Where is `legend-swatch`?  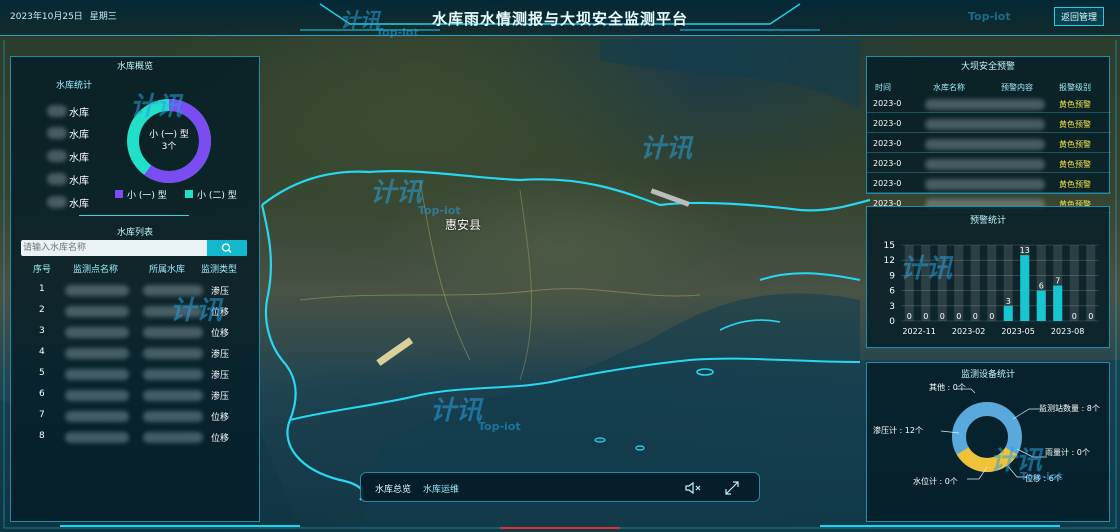 legend-swatch is located at coordinates (189, 194).